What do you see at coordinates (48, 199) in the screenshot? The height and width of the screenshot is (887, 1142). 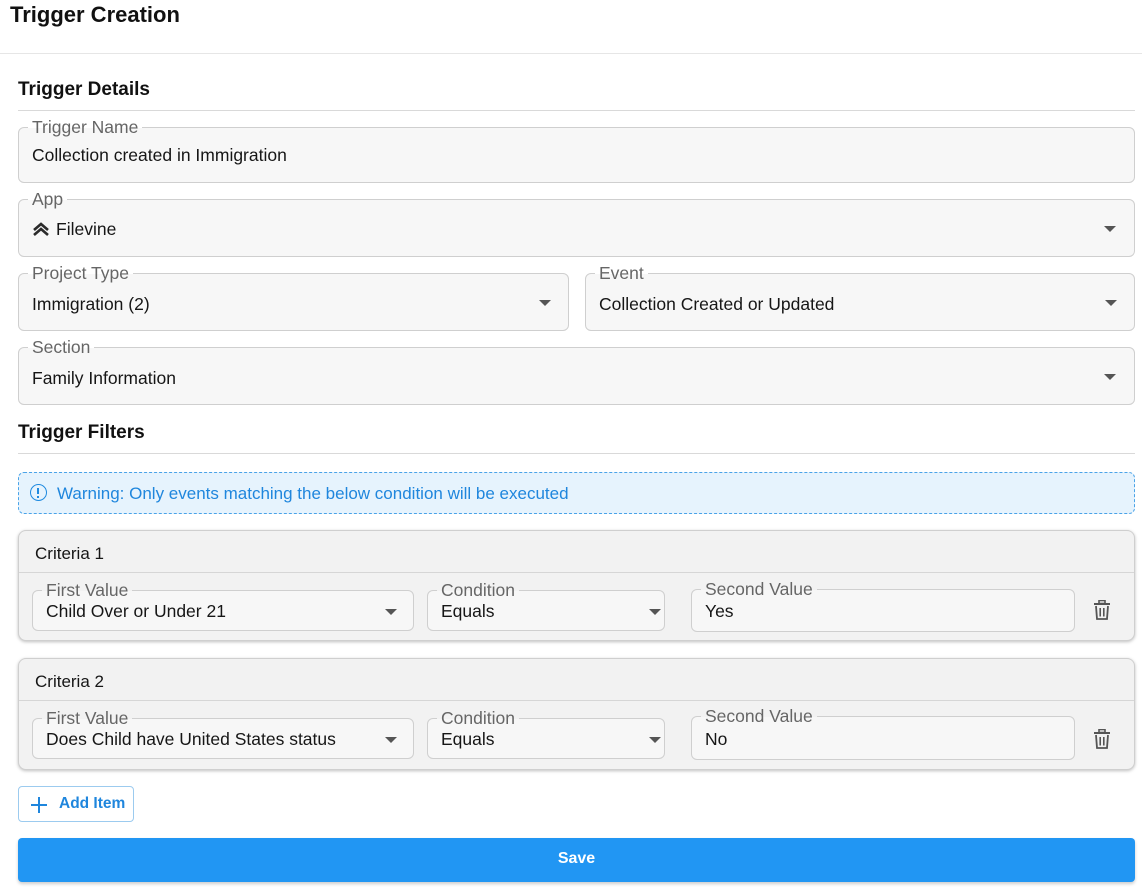 I see `app-label: App` at bounding box center [48, 199].